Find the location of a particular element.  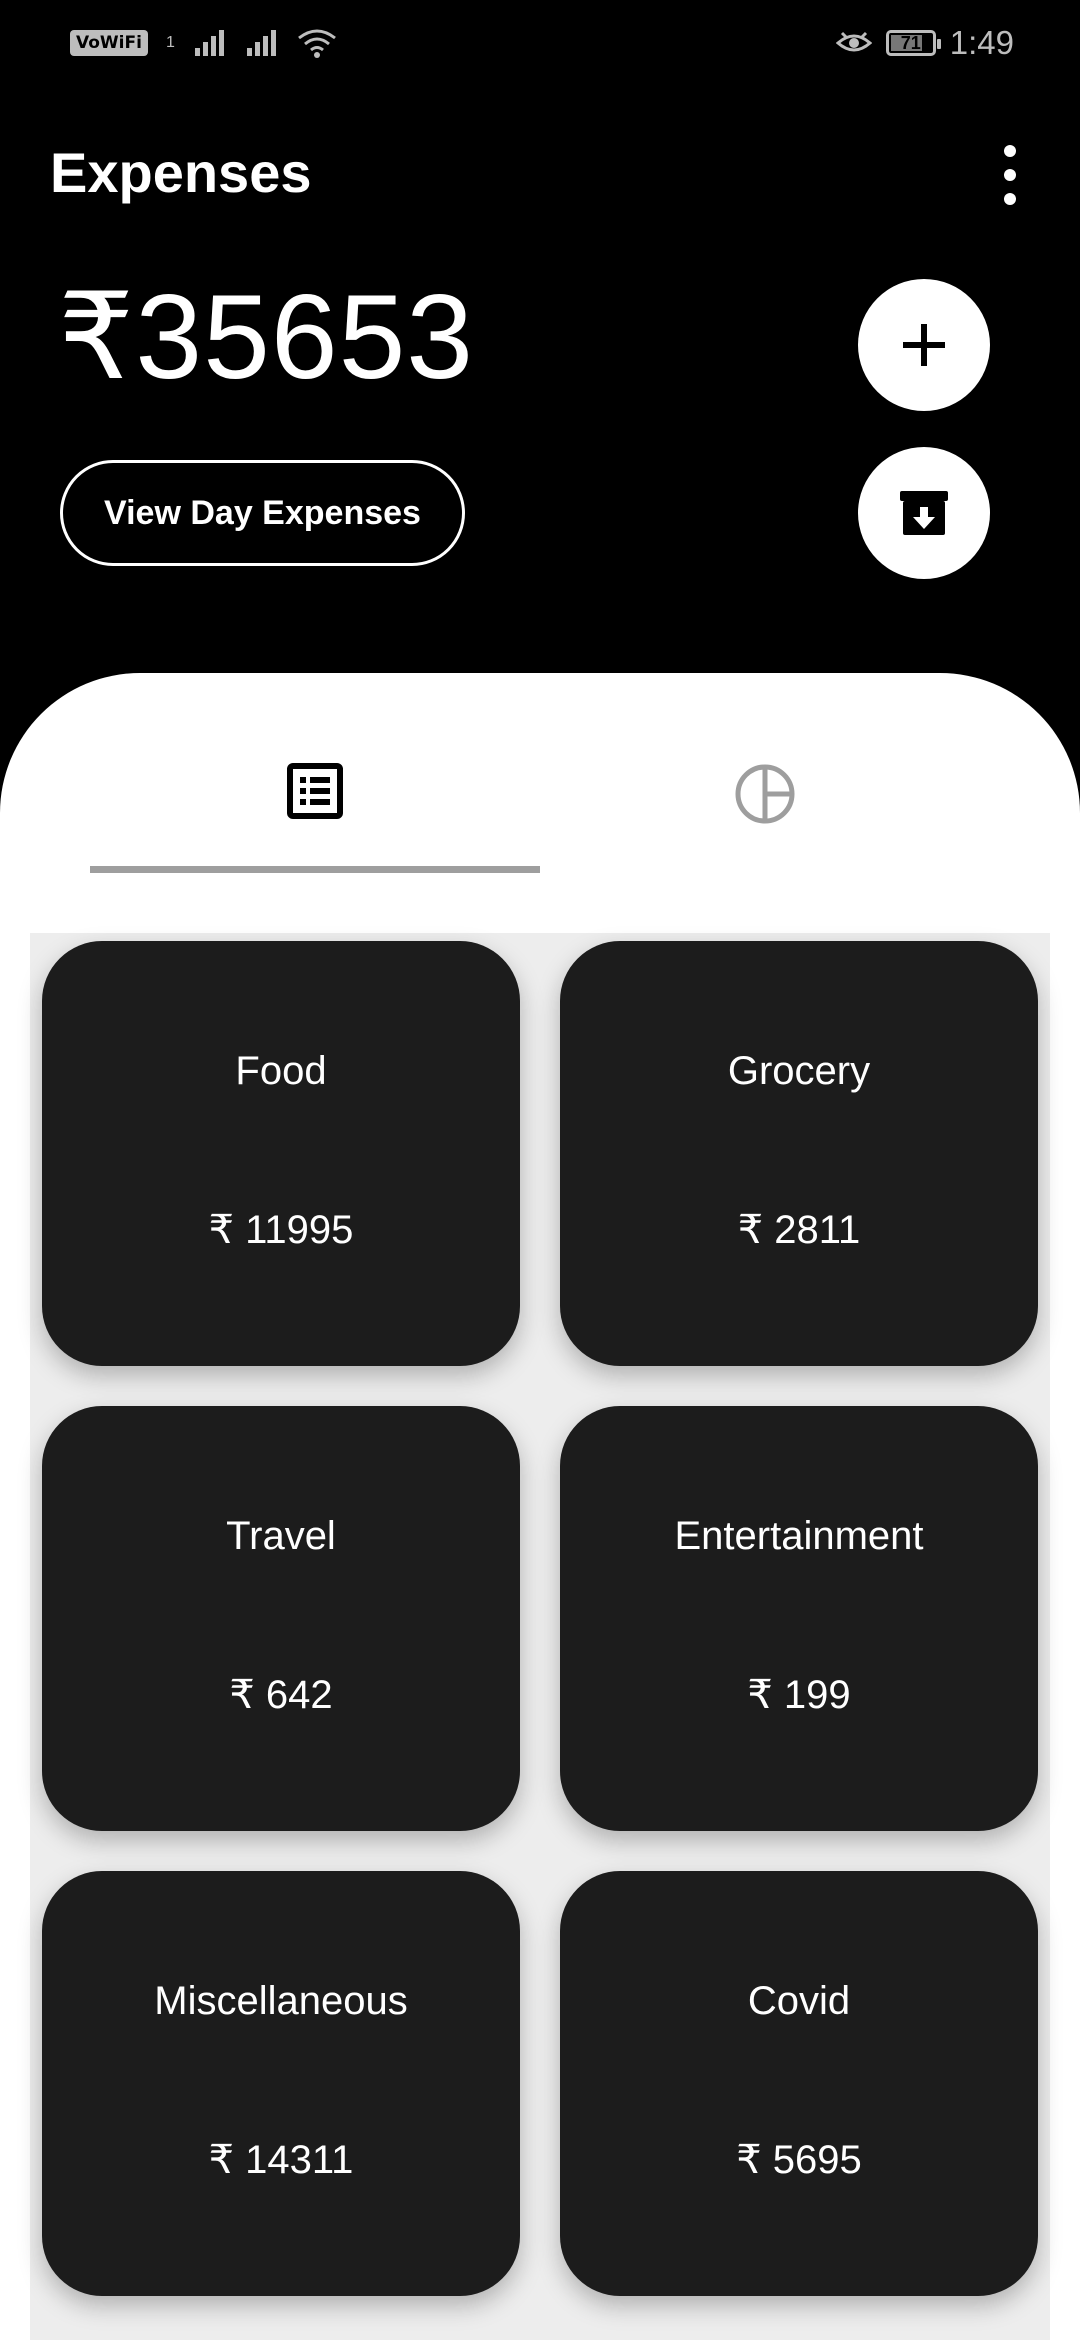

category-amount: ₹ 642 is located at coordinates (281, 1695).